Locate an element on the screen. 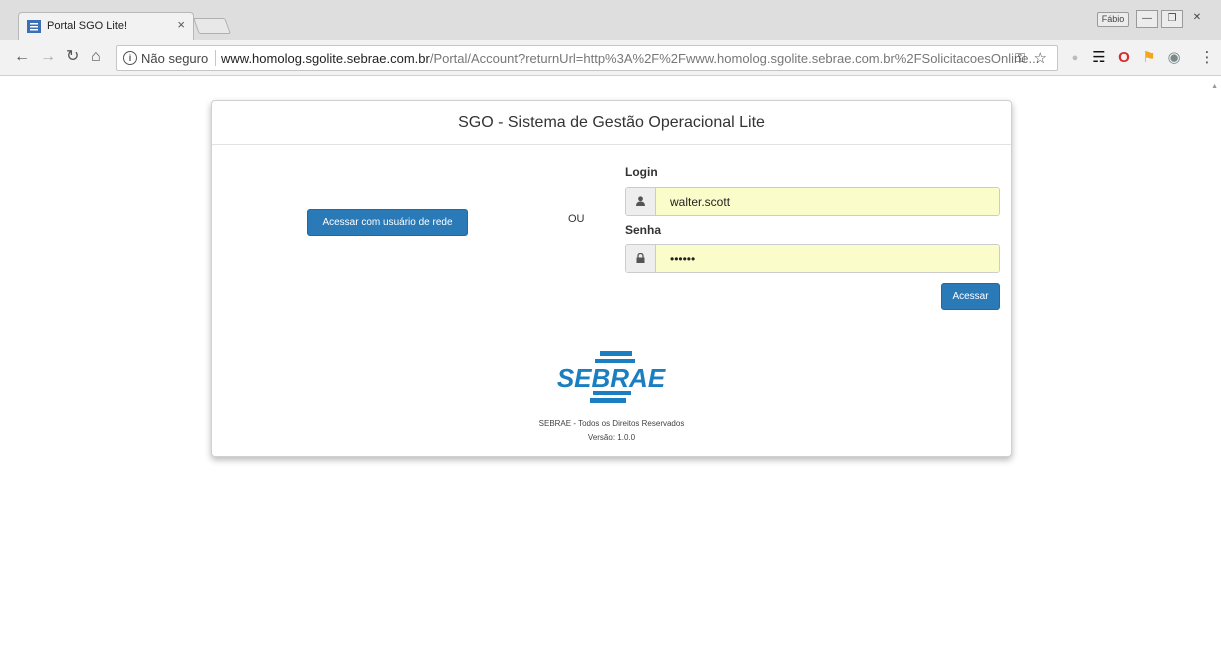 The image size is (1221, 658). reload-icon: ↻ is located at coordinates (72, 57).